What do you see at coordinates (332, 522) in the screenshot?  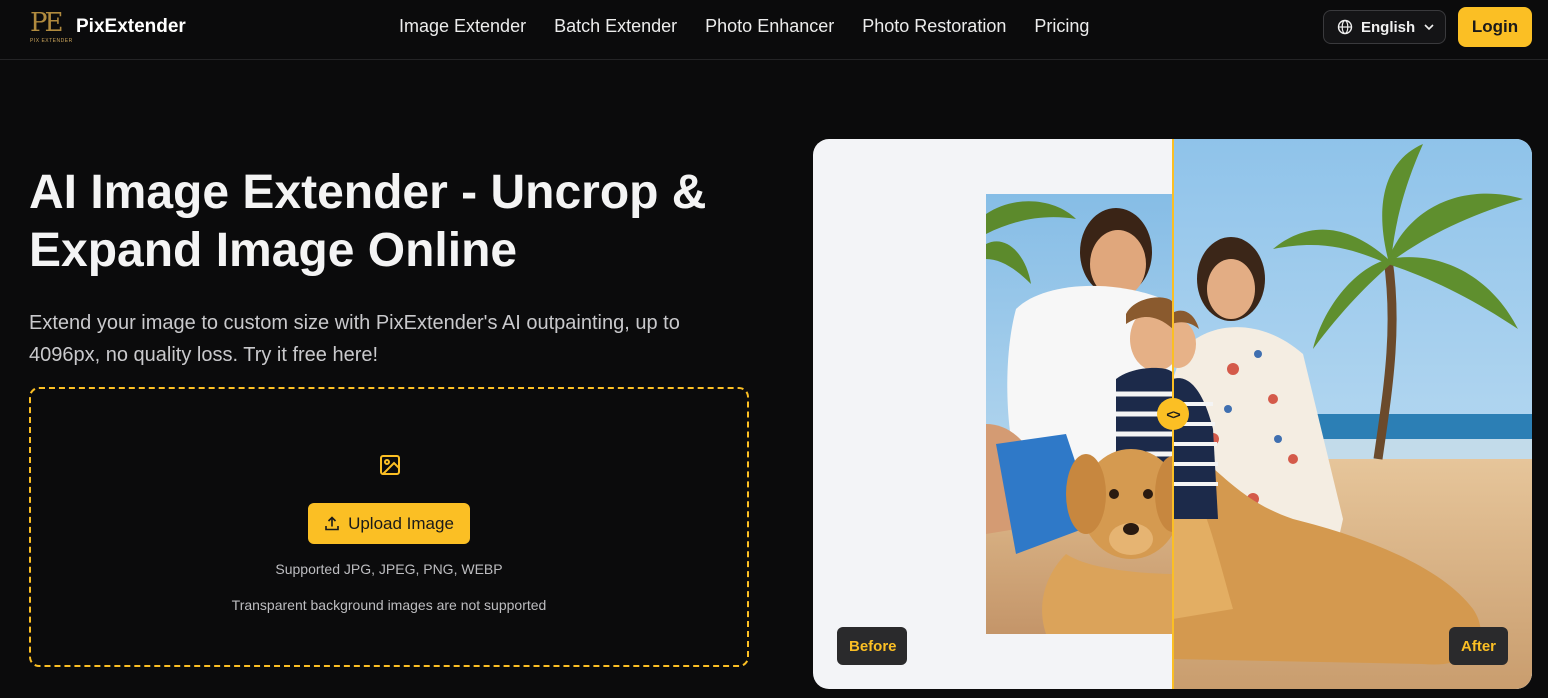 I see `upload-icon` at bounding box center [332, 522].